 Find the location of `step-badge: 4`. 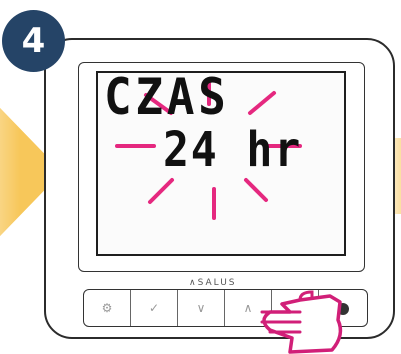

step-badge: 4 is located at coordinates (33, 41).